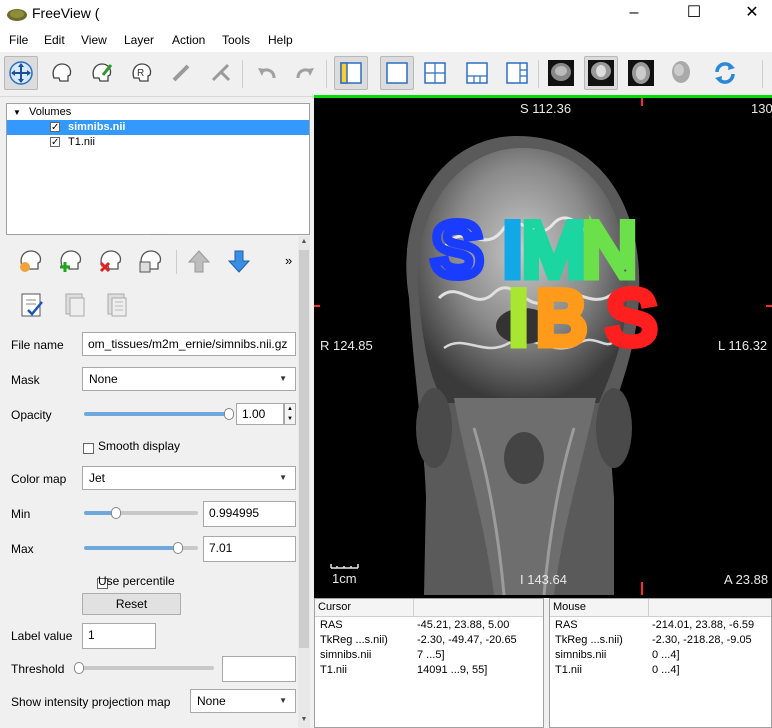 Image resolution: width=772 pixels, height=728 pixels. Describe the element at coordinates (568, 670) in the screenshot. I see `mouse-row-name: T1.nii` at that location.